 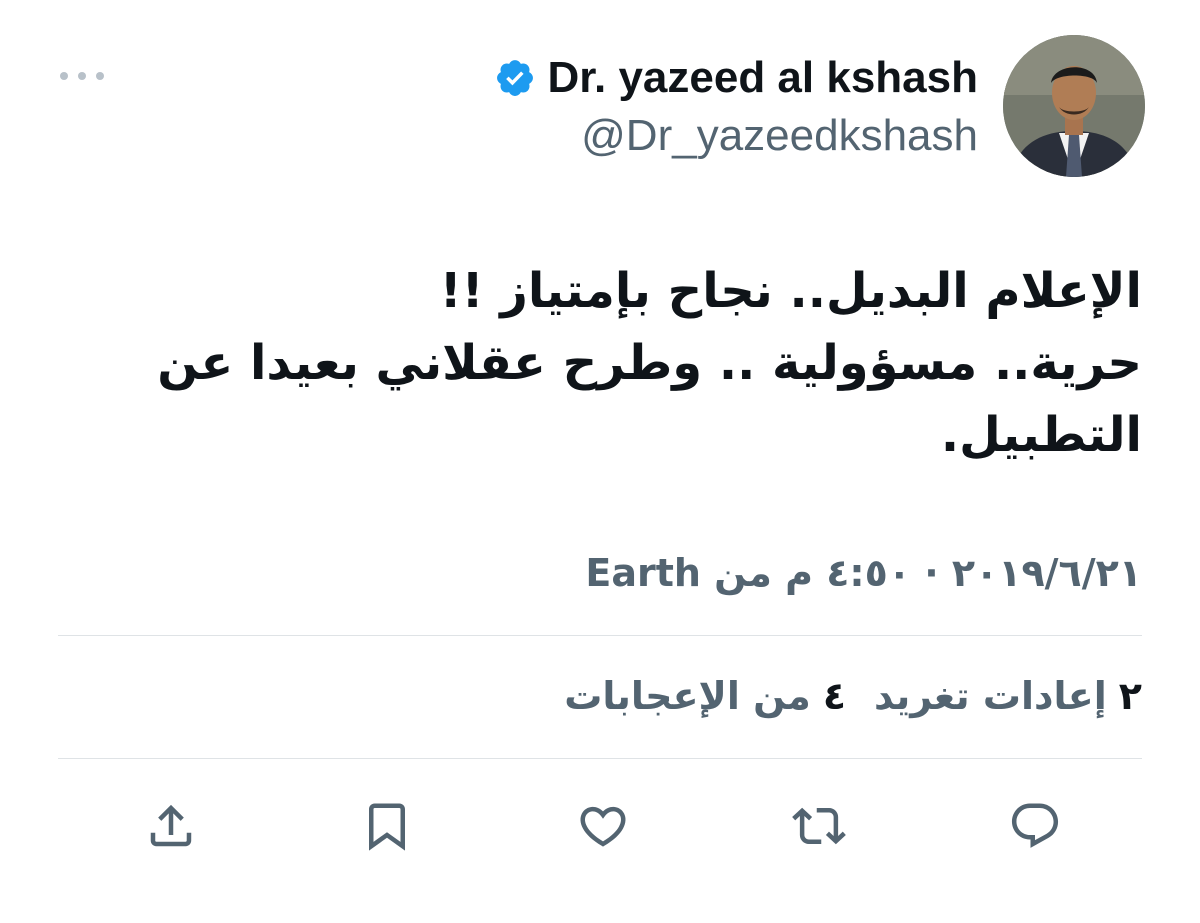 What do you see at coordinates (687, 696) in the screenshot?
I see `likes-label: من الإعجابات` at bounding box center [687, 696].